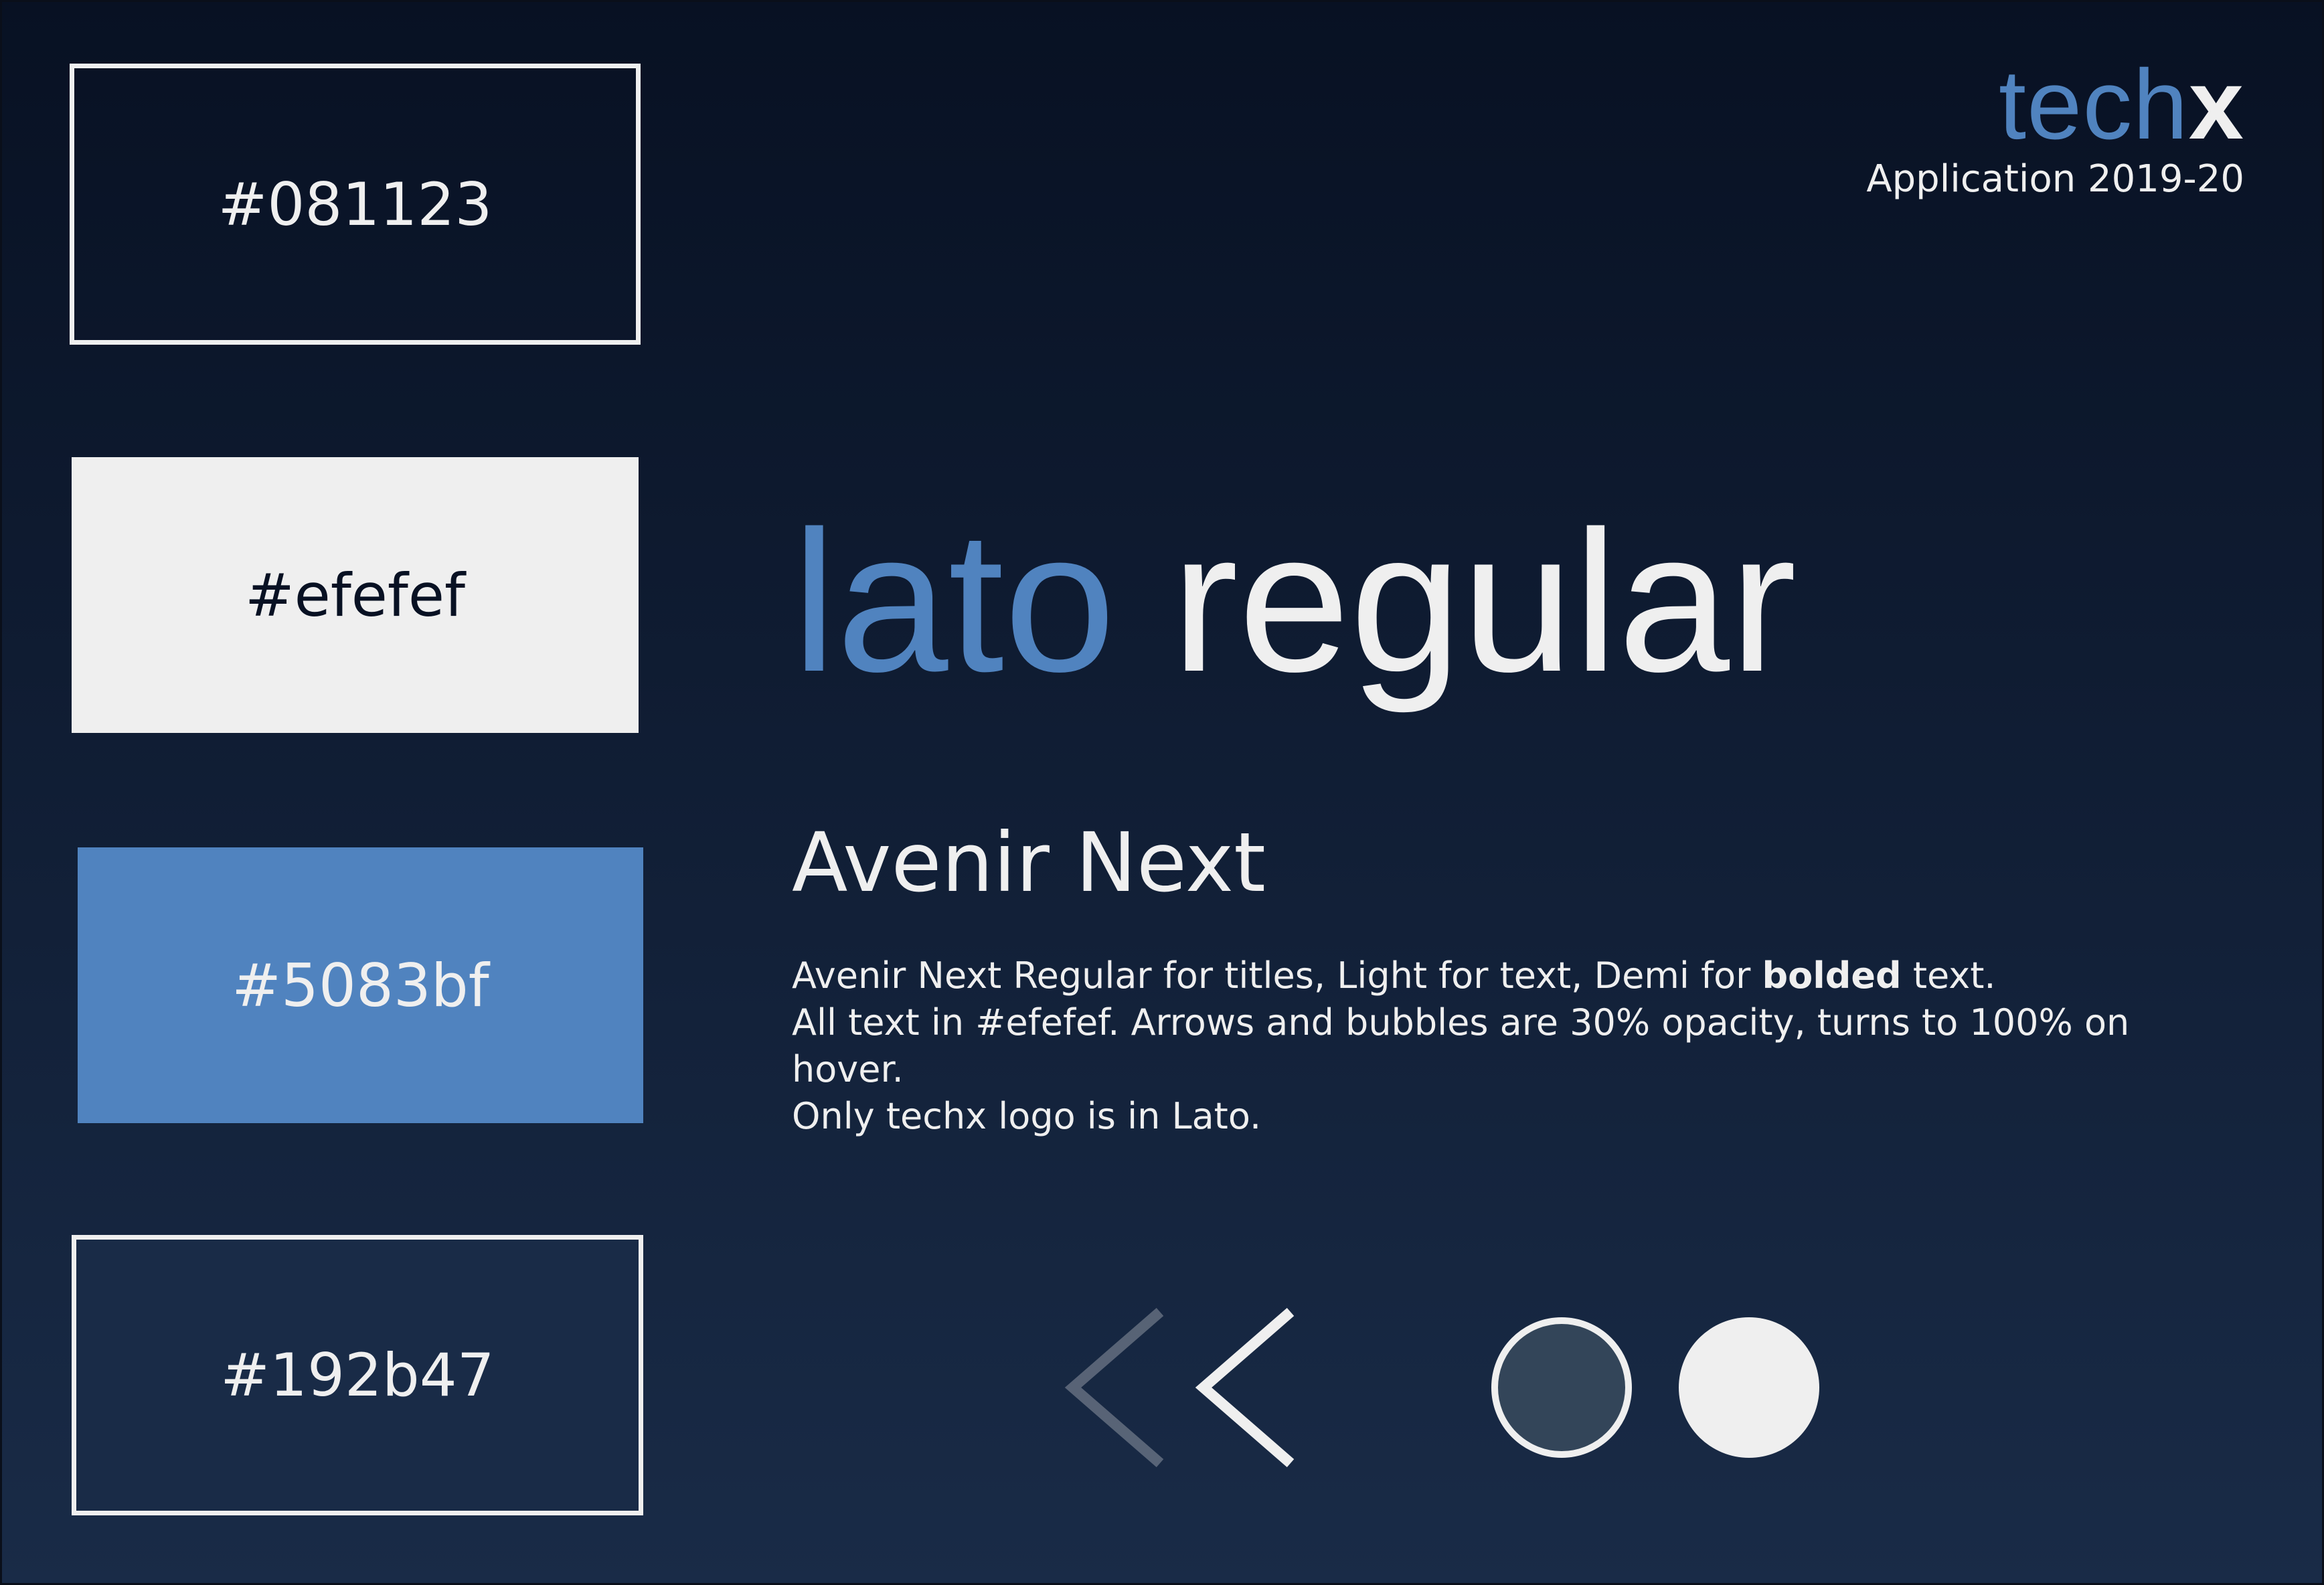 Image resolution: width=2324 pixels, height=1585 pixels. What do you see at coordinates (1027, 1116) in the screenshot?
I see `description-line-3: Only techx logo is in Lato.` at bounding box center [1027, 1116].